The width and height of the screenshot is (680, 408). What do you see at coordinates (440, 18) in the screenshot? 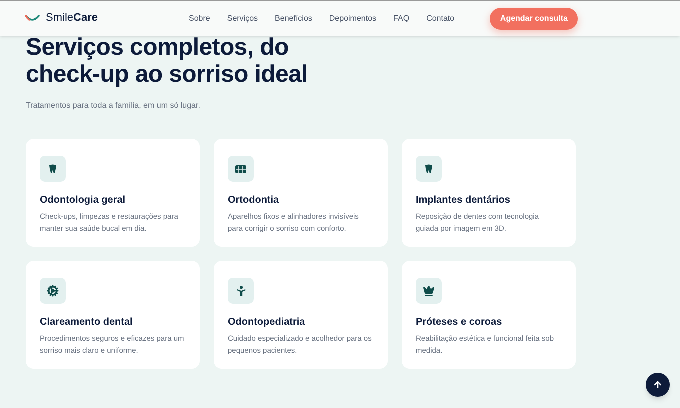
I see `nav-link: Contato` at bounding box center [440, 18].